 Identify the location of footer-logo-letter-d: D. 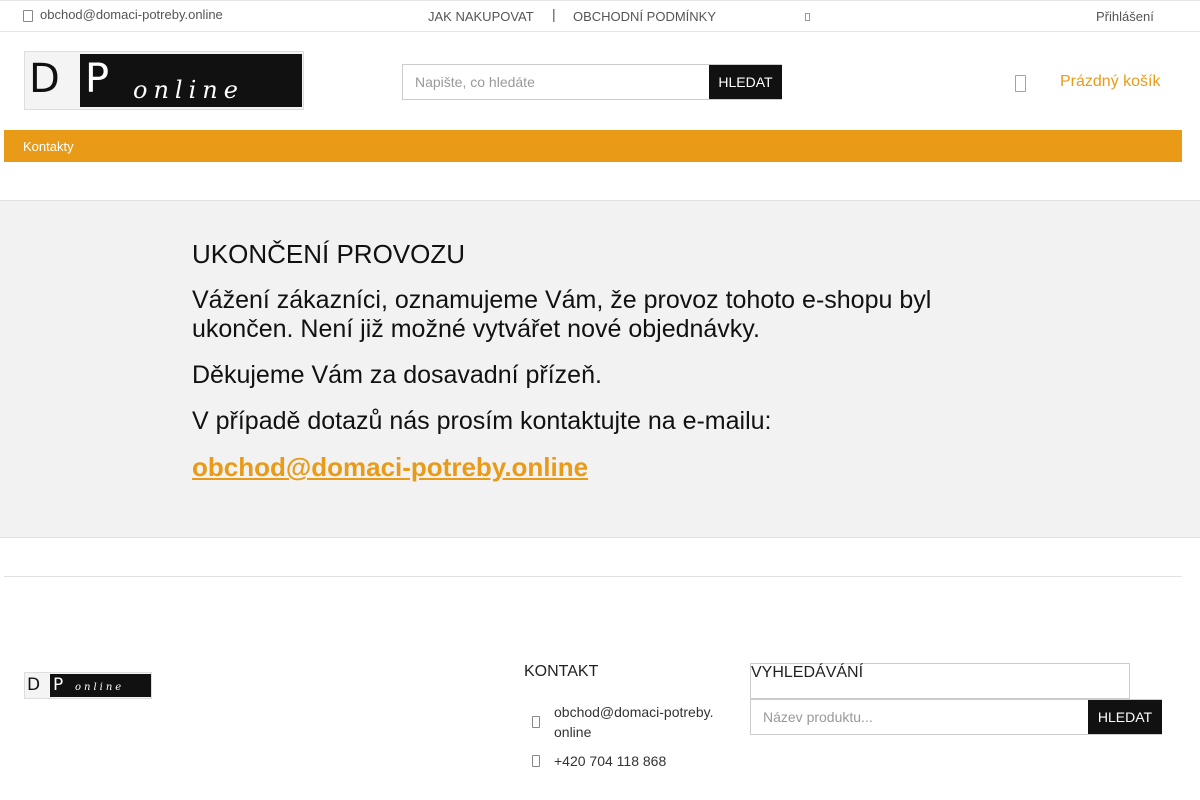
(34, 685).